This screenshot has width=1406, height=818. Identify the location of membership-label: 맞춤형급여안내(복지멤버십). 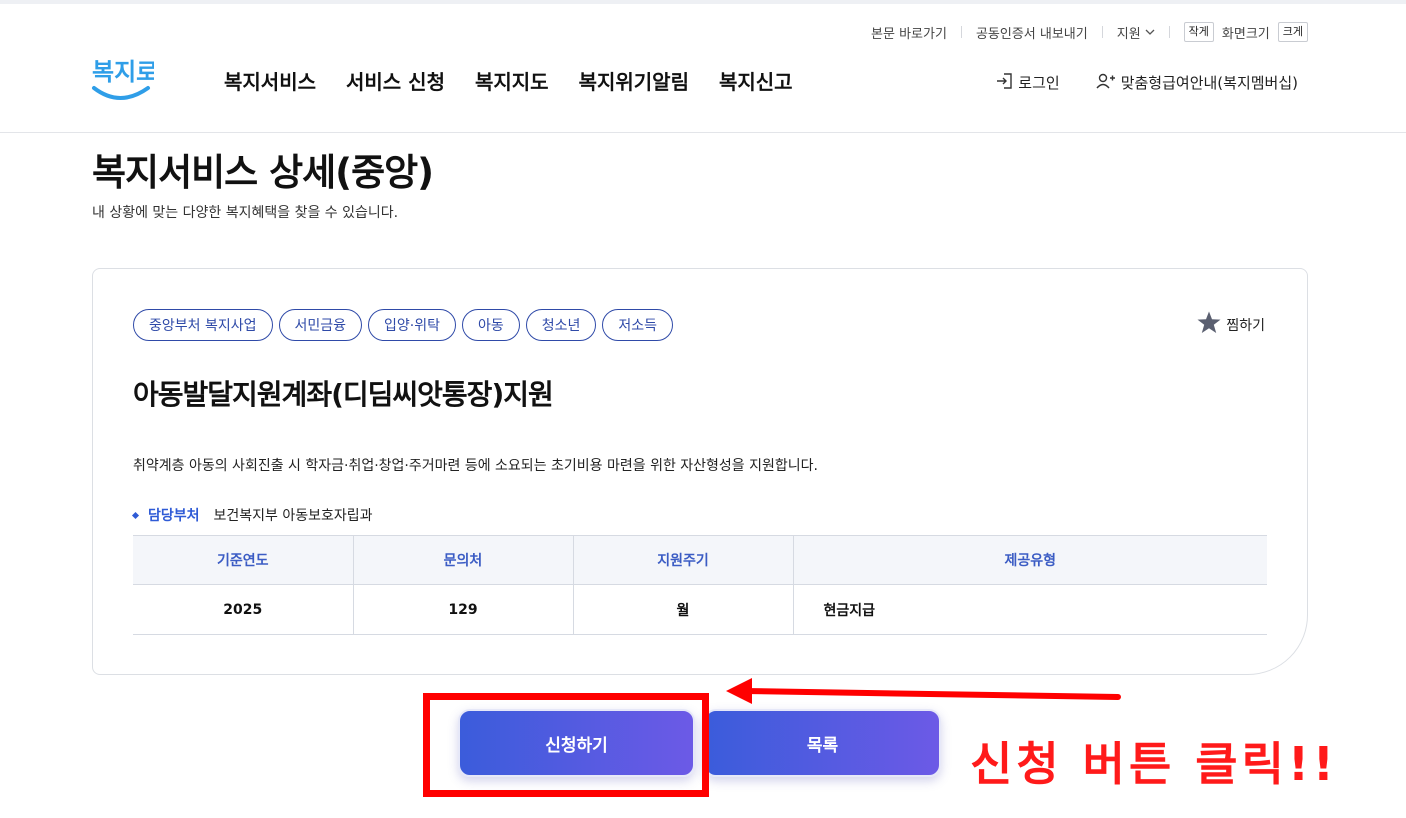
(1209, 83).